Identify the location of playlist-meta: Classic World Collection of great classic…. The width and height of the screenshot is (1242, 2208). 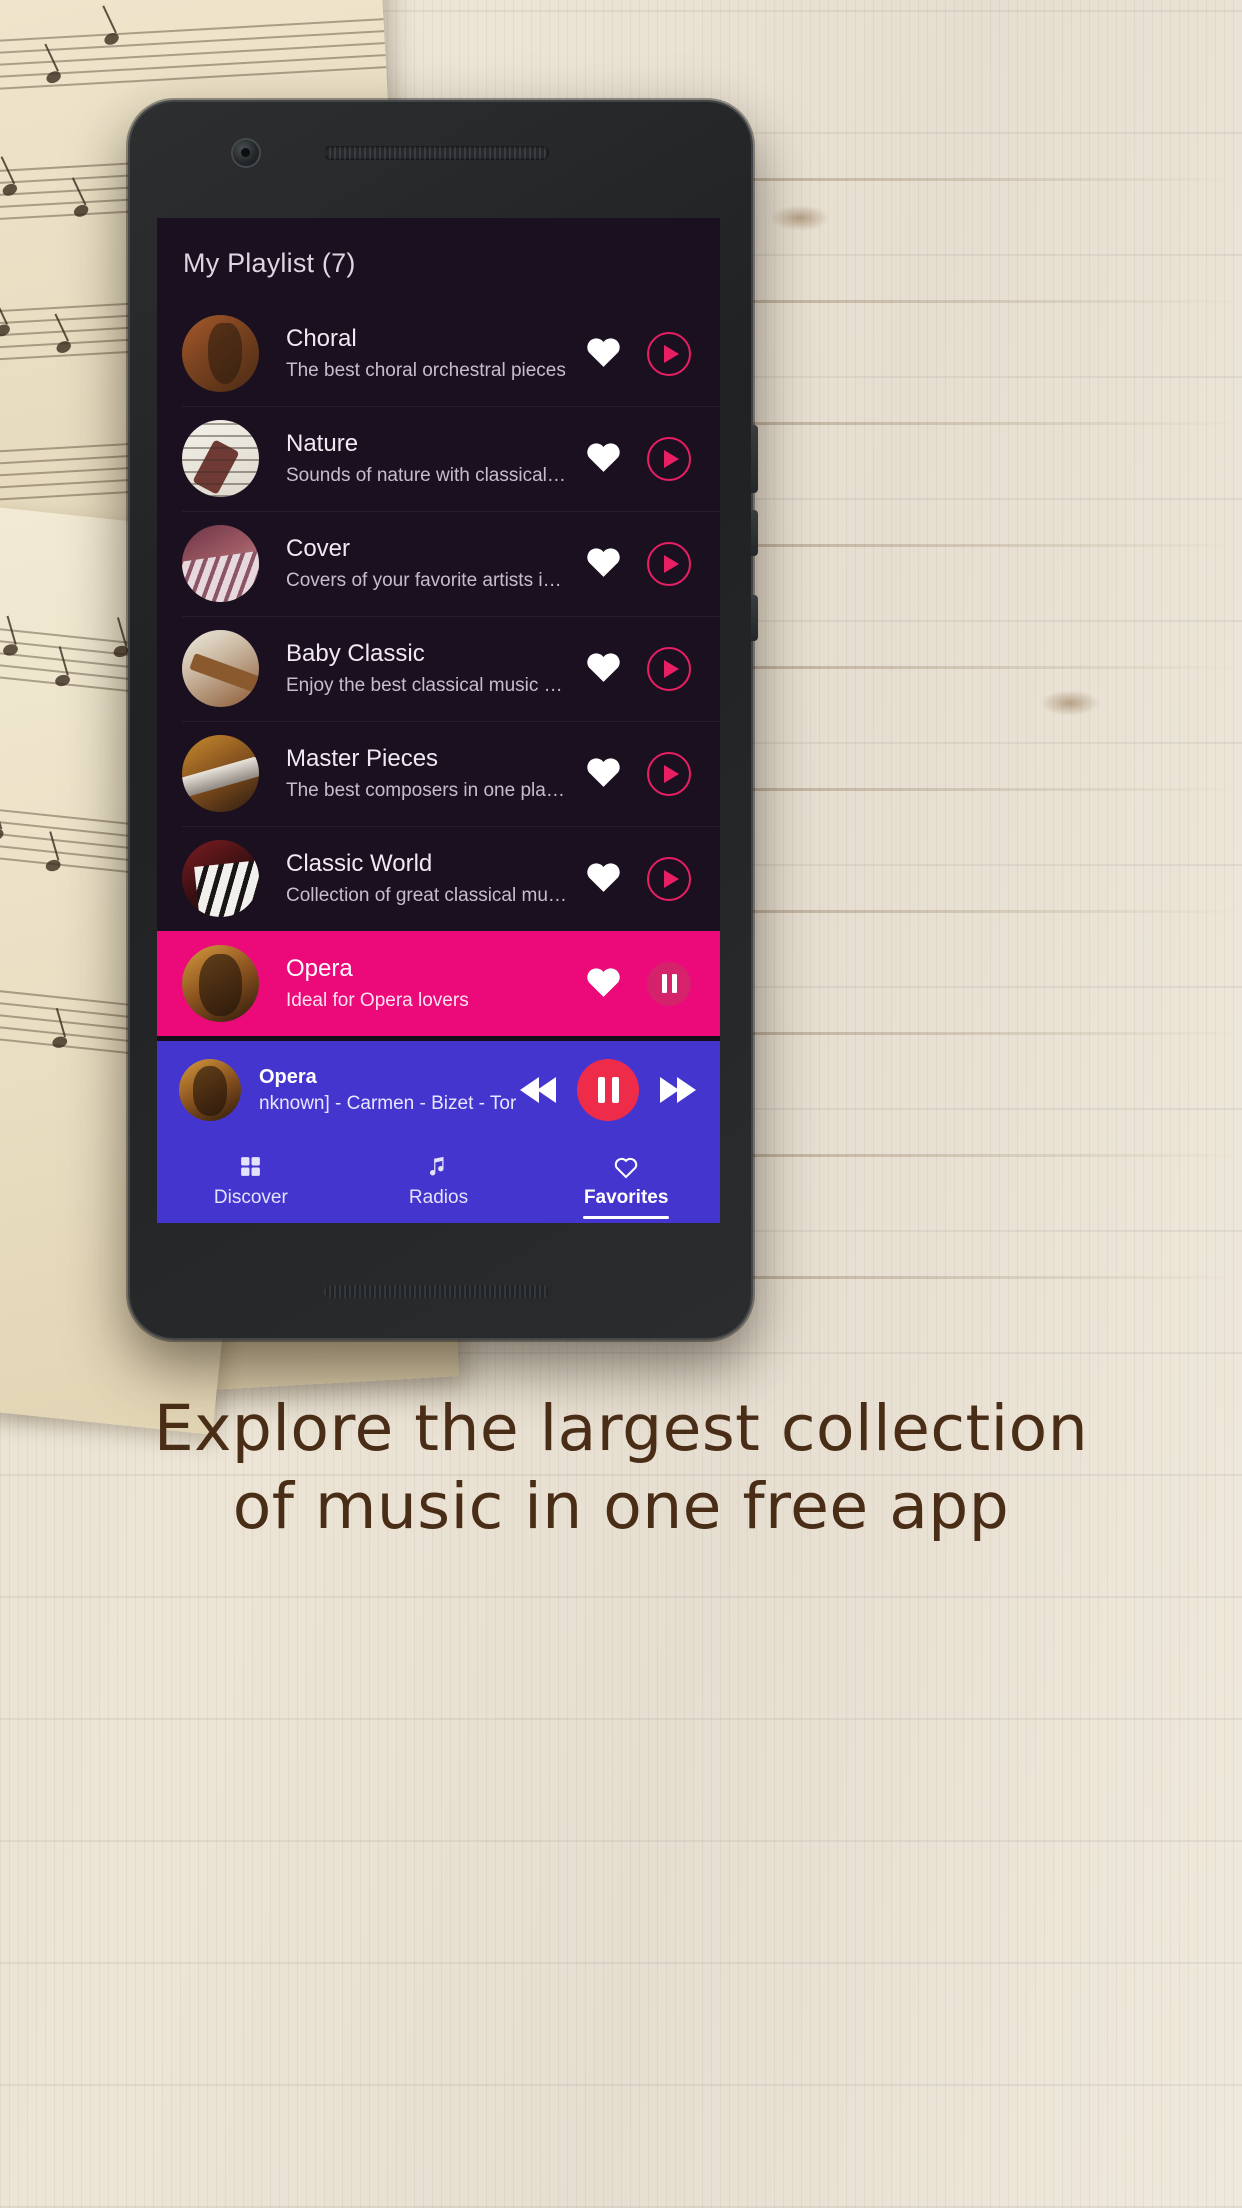
(414, 878).